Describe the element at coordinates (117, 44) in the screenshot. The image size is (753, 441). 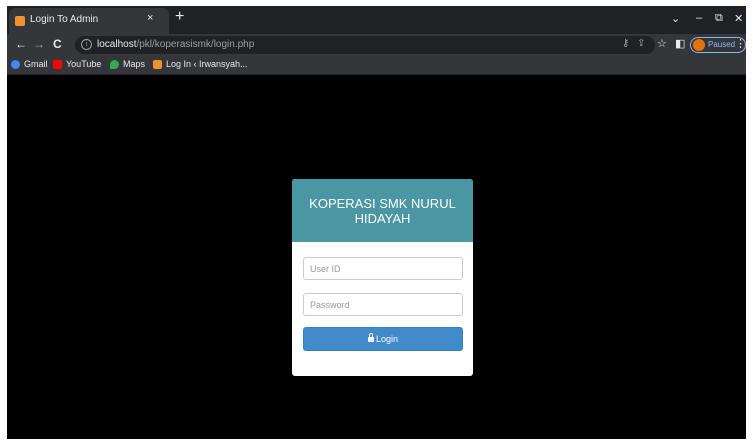
I see `url-host: localhost` at that location.